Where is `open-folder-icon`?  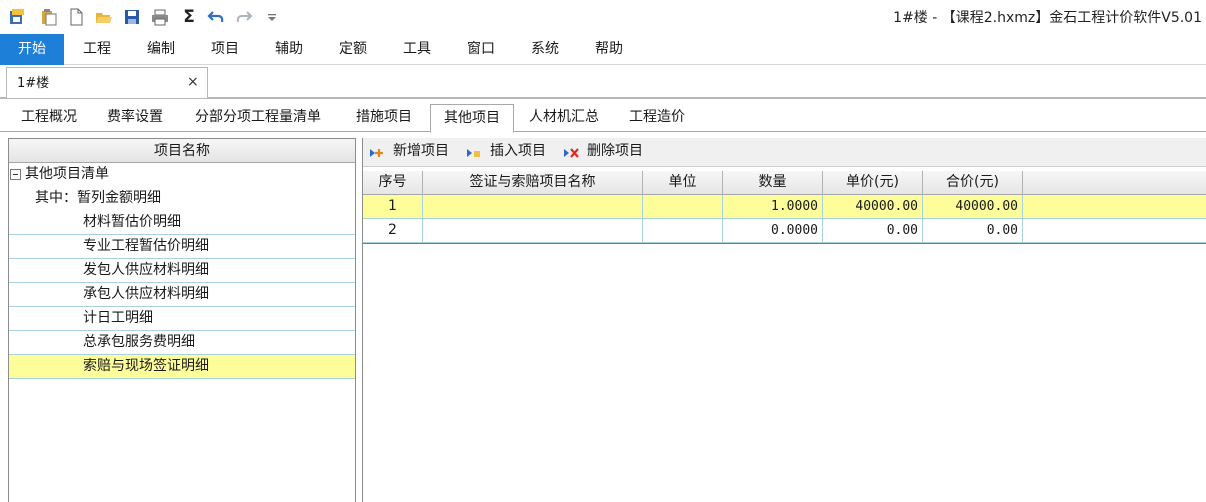 open-folder-icon is located at coordinates (104, 17).